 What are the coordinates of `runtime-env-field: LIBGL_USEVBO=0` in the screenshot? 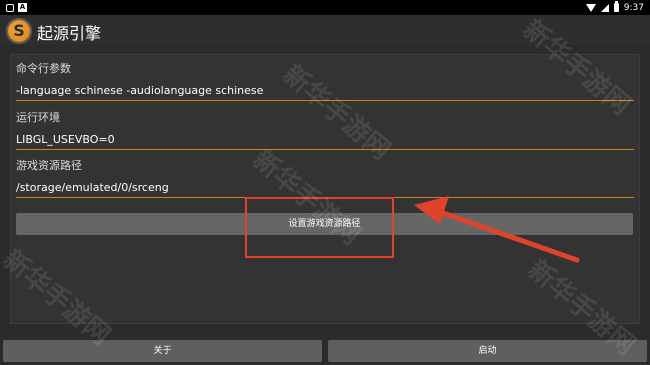 It's located at (325, 141).